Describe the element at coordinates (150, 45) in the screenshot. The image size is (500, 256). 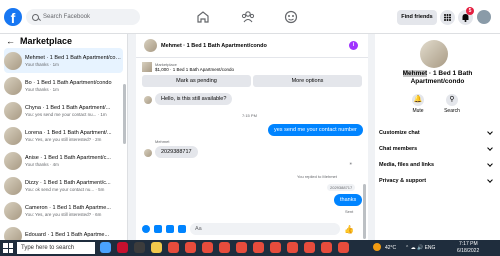
I see `chat-avatar` at that location.